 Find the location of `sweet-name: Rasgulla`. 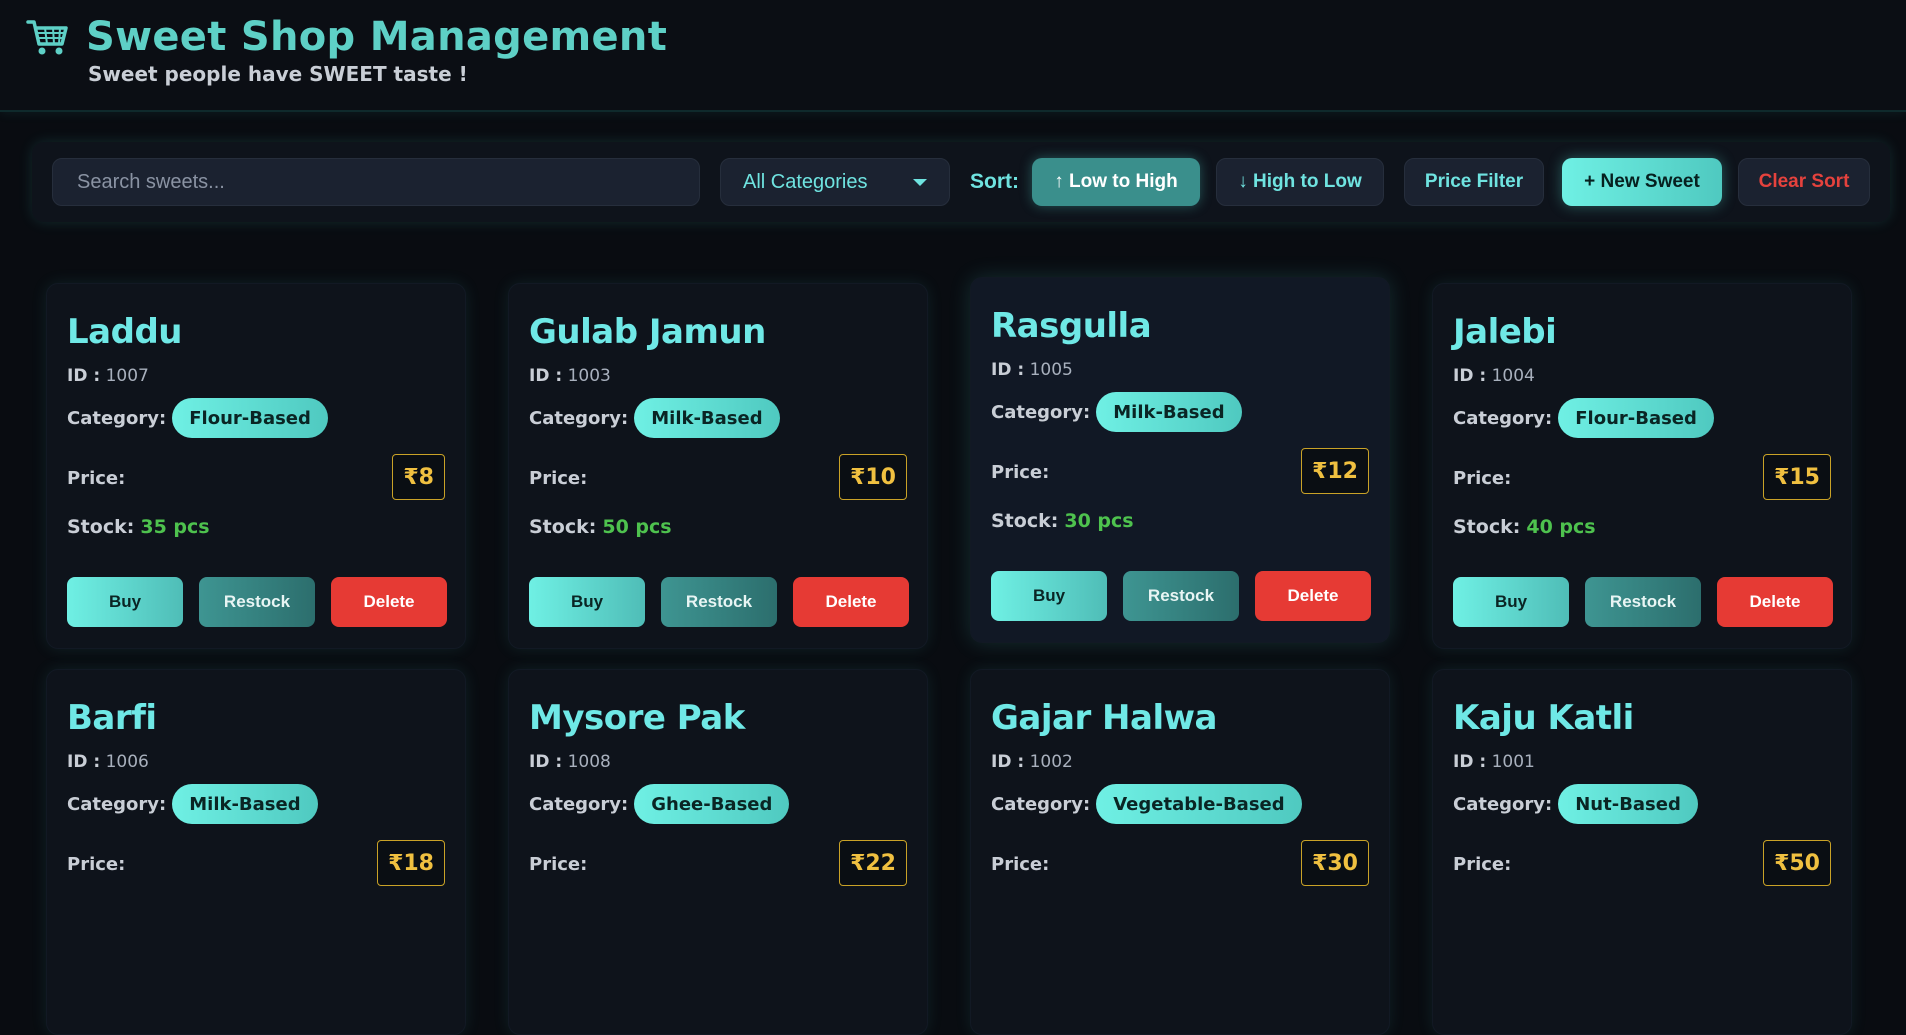

sweet-name: Rasgulla is located at coordinates (1071, 326).